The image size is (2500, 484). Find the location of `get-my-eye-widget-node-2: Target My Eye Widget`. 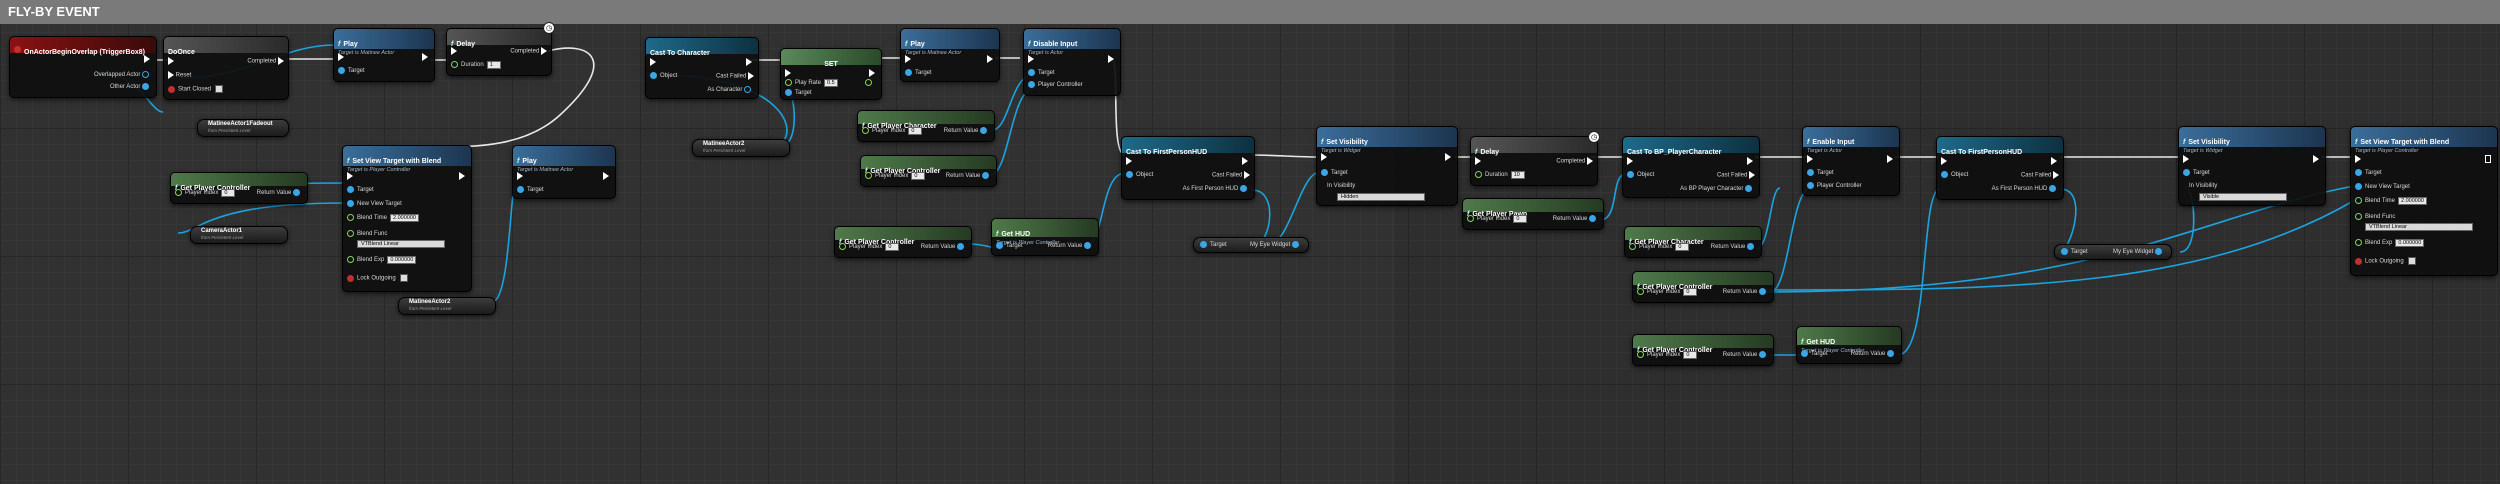

get-my-eye-widget-node-2: Target My Eye Widget is located at coordinates (2113, 252).